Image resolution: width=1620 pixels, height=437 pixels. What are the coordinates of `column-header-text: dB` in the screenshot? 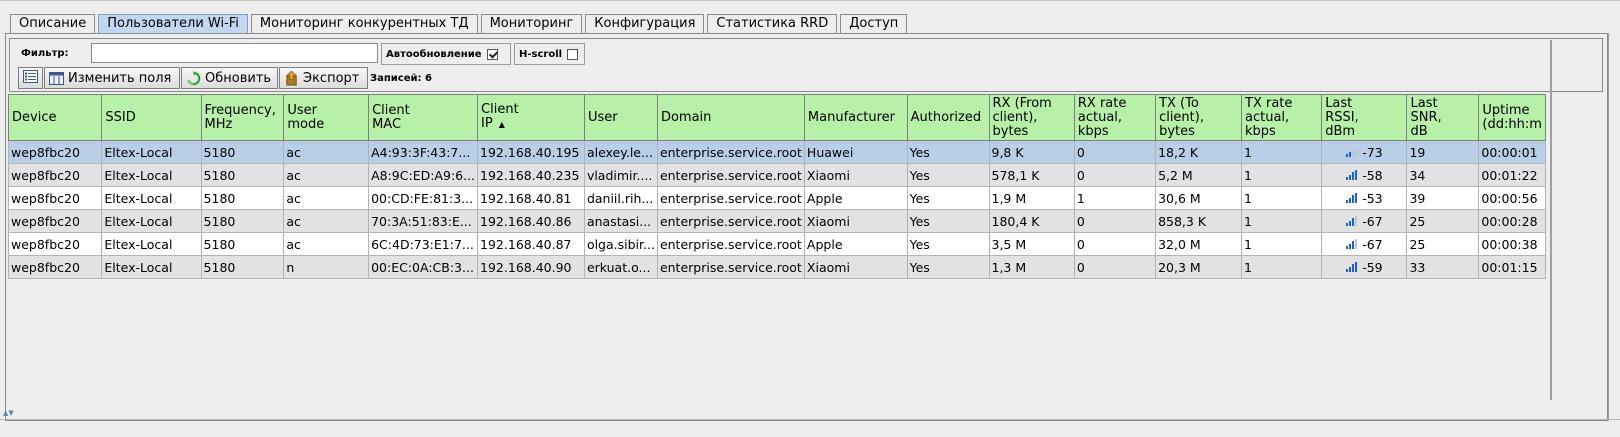 It's located at (1419, 131).